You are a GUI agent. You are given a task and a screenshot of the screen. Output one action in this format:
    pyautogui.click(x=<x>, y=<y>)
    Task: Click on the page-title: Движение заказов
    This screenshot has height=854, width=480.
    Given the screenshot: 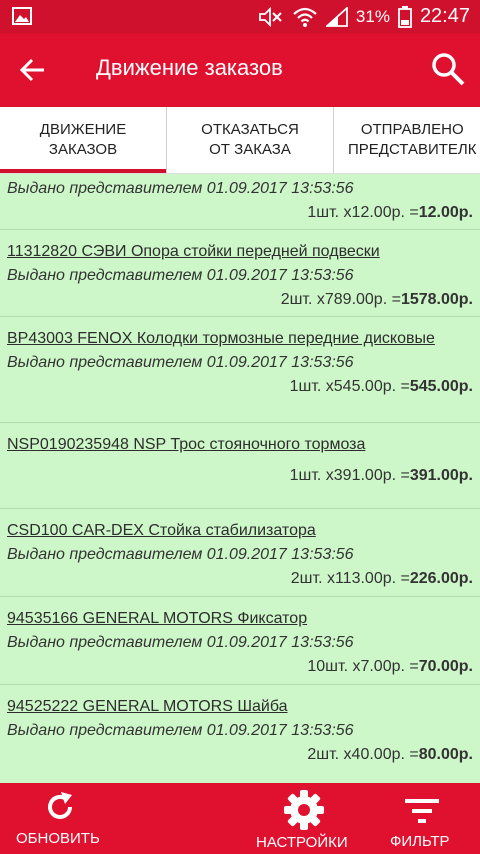 What is the action you would take?
    pyautogui.click(x=189, y=67)
    